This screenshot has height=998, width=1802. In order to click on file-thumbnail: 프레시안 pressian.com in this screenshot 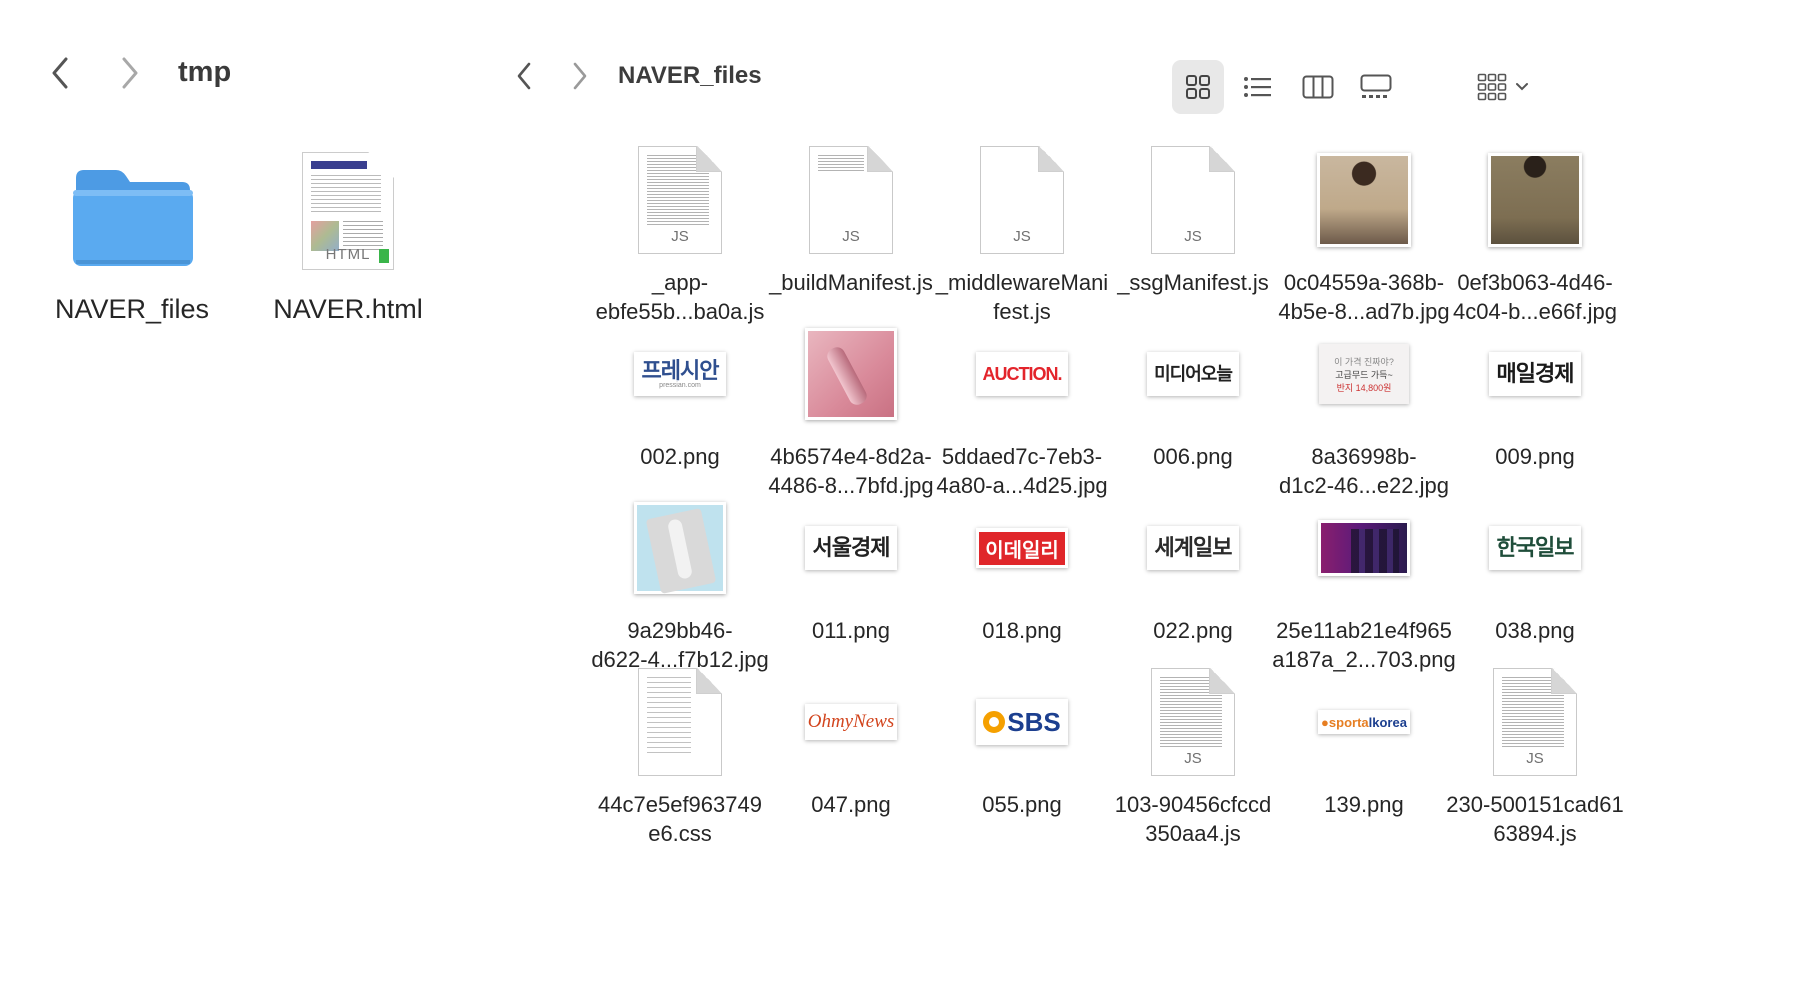, I will do `click(680, 374)`.